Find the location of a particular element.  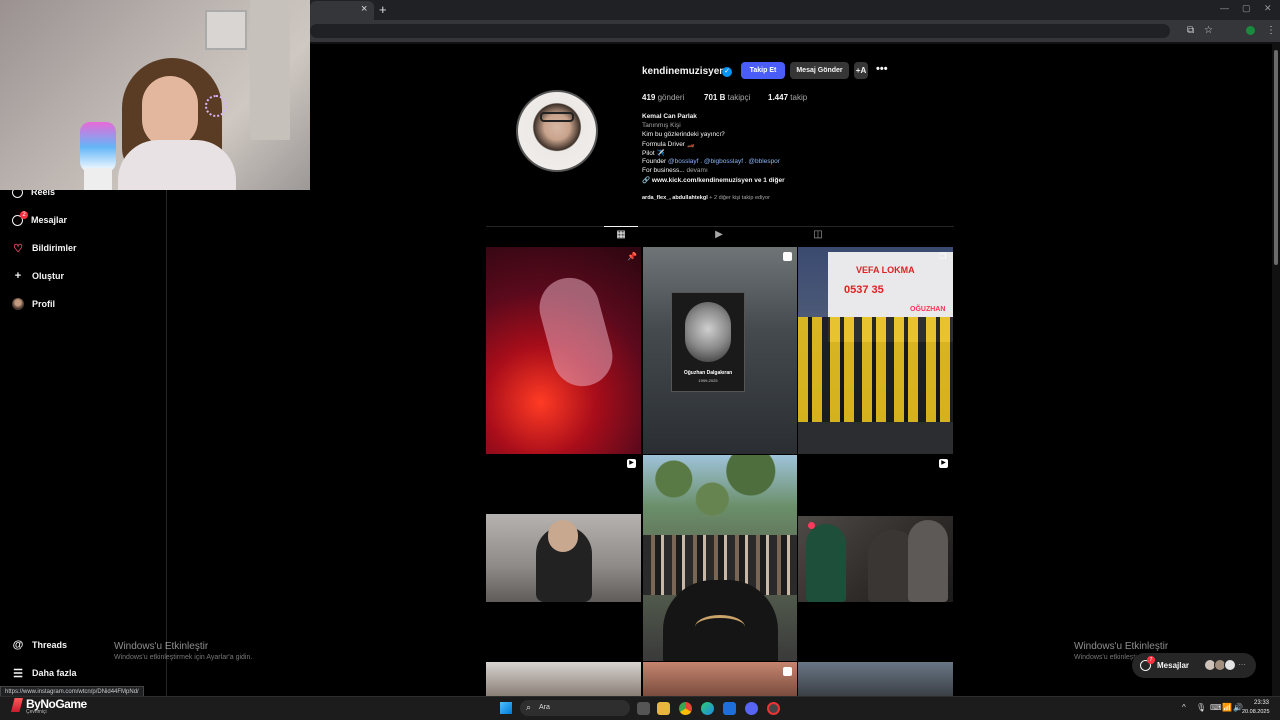

sidebar-item-notifications: ♡ Bildirimler is located at coordinates (44, 248).